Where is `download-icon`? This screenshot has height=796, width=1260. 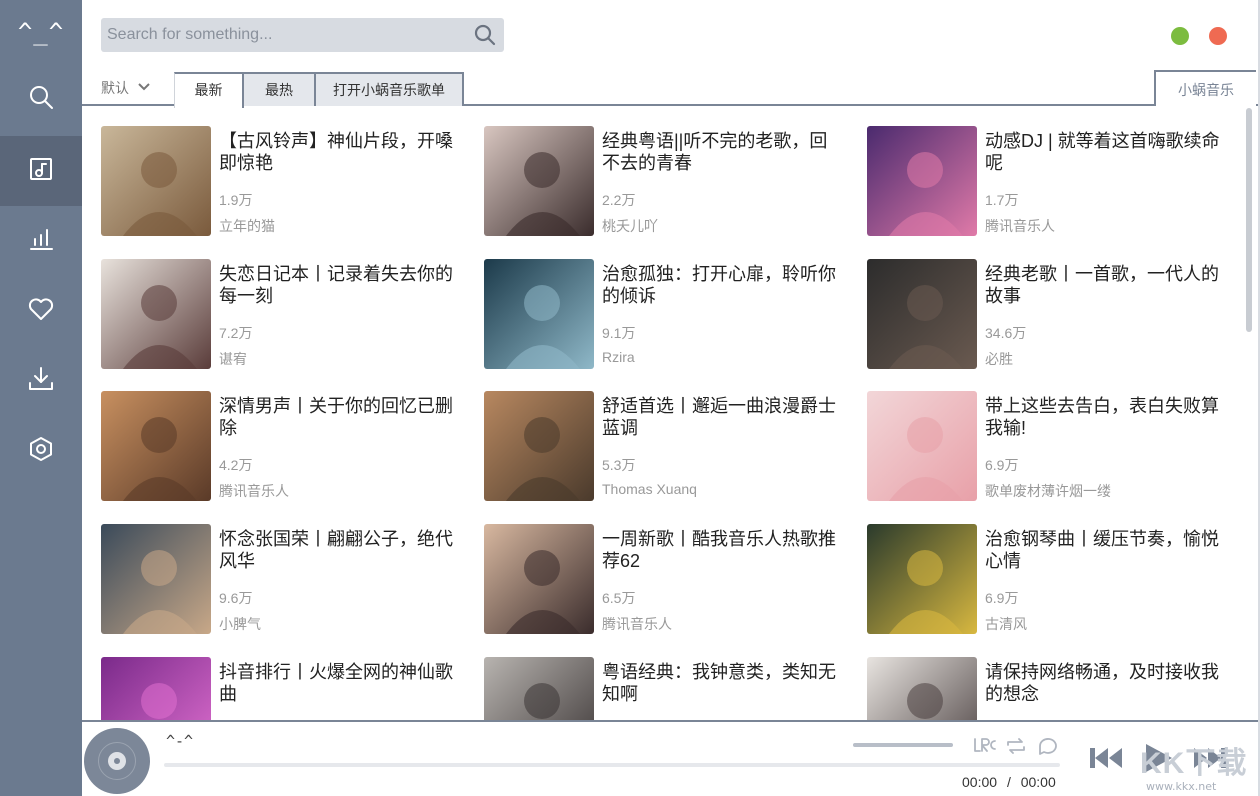 download-icon is located at coordinates (41, 381).